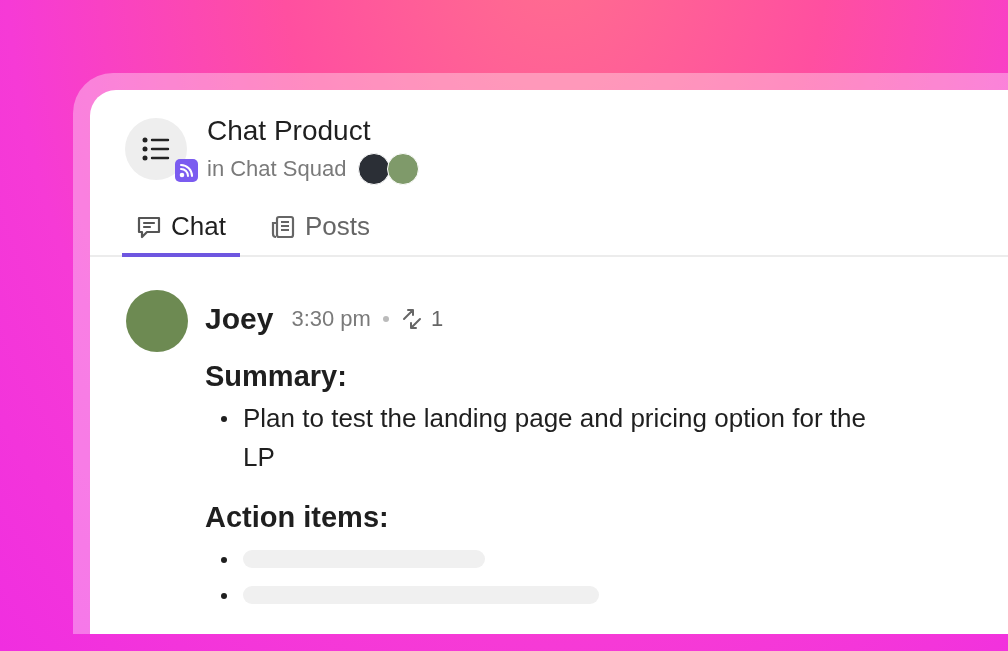  I want to click on section-heading: Action items:, so click(297, 517).